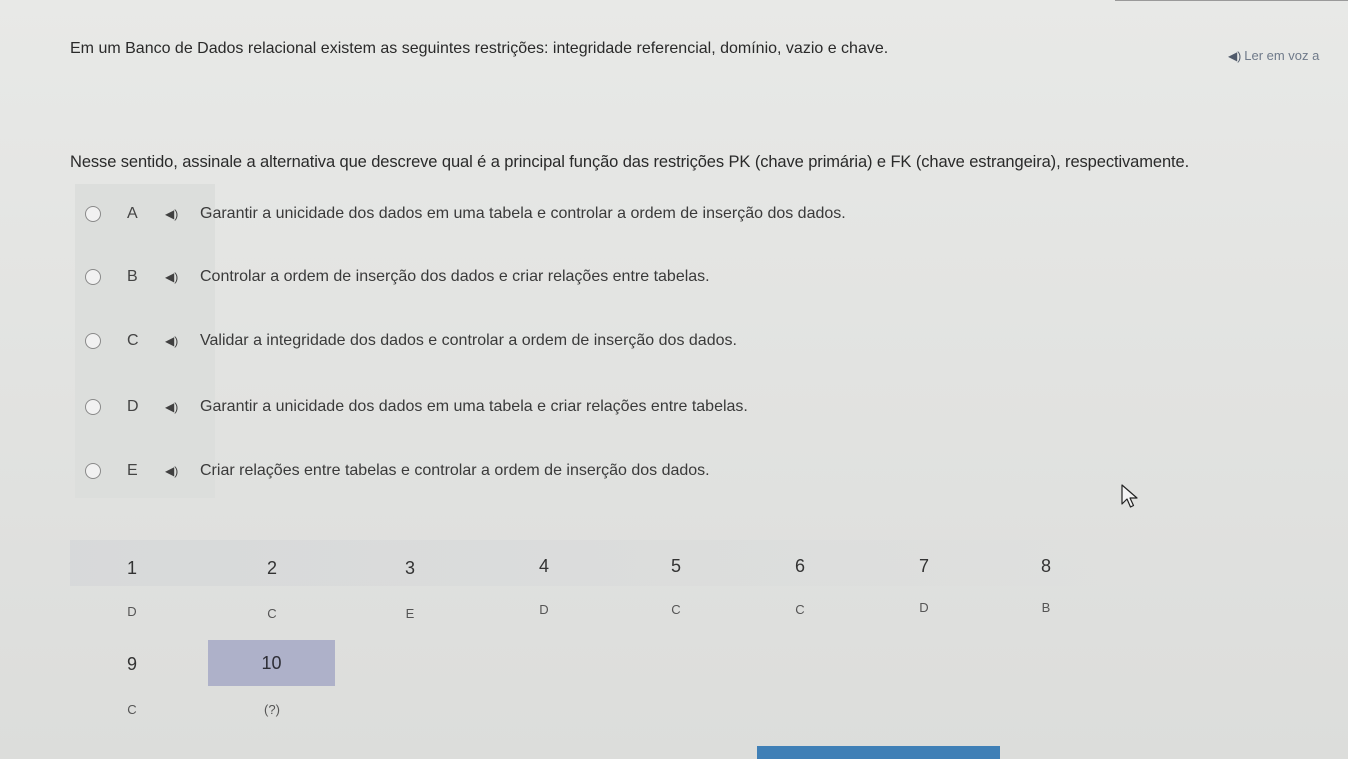  I want to click on option-e-letter: E, so click(132, 470).